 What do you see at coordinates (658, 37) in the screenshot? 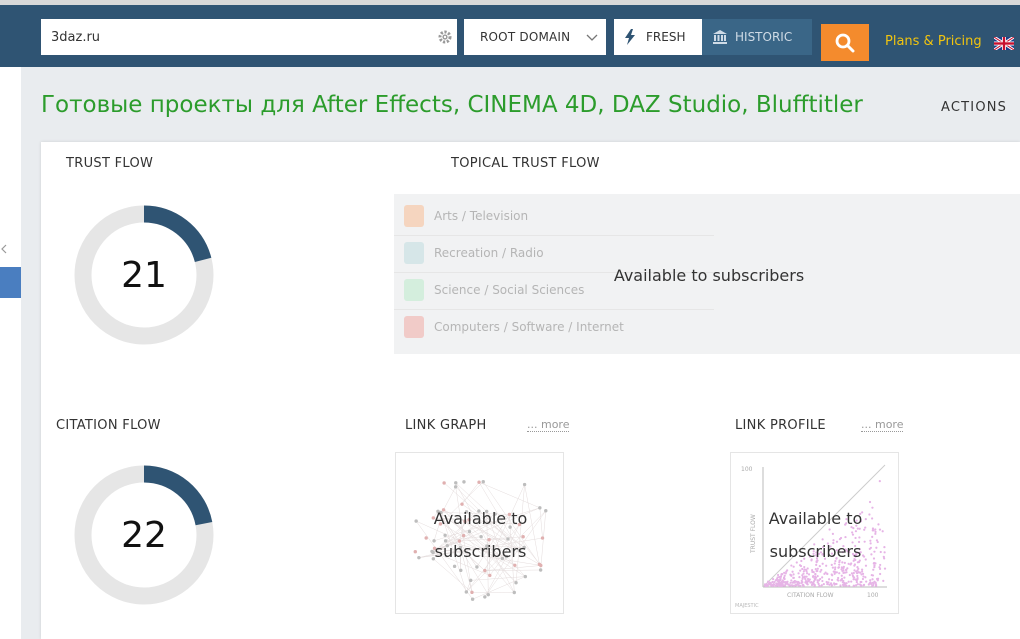
I see `fresh-index-button: FRESH` at bounding box center [658, 37].